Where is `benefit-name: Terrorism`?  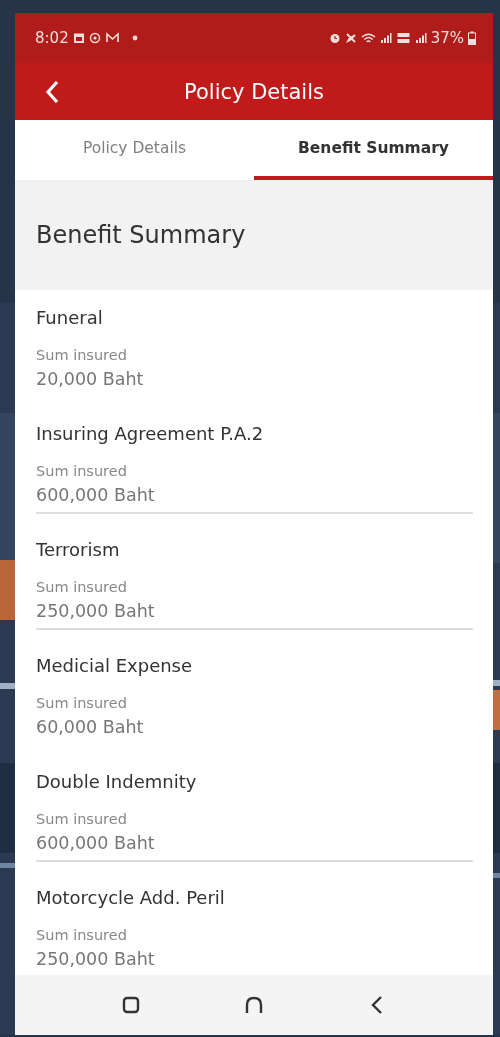 benefit-name: Terrorism is located at coordinates (78, 550).